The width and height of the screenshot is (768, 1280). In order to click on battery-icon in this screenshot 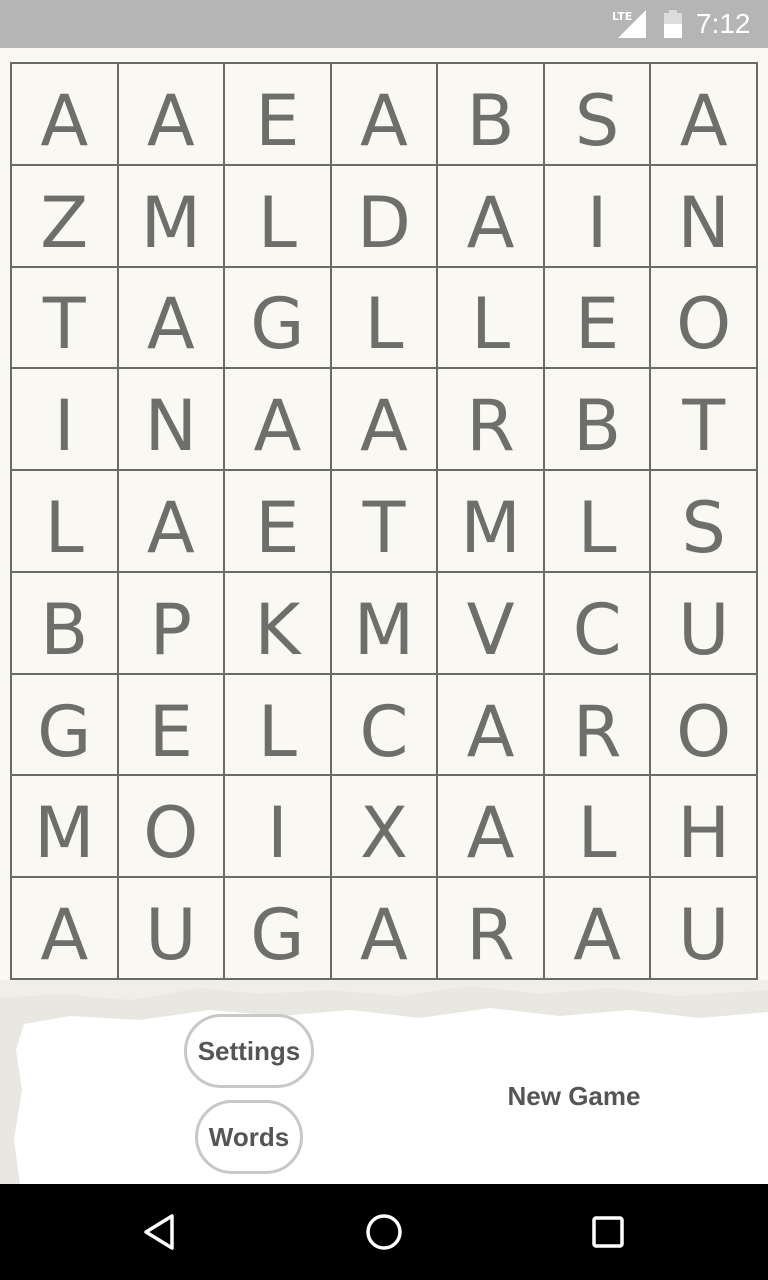, I will do `click(673, 24)`.